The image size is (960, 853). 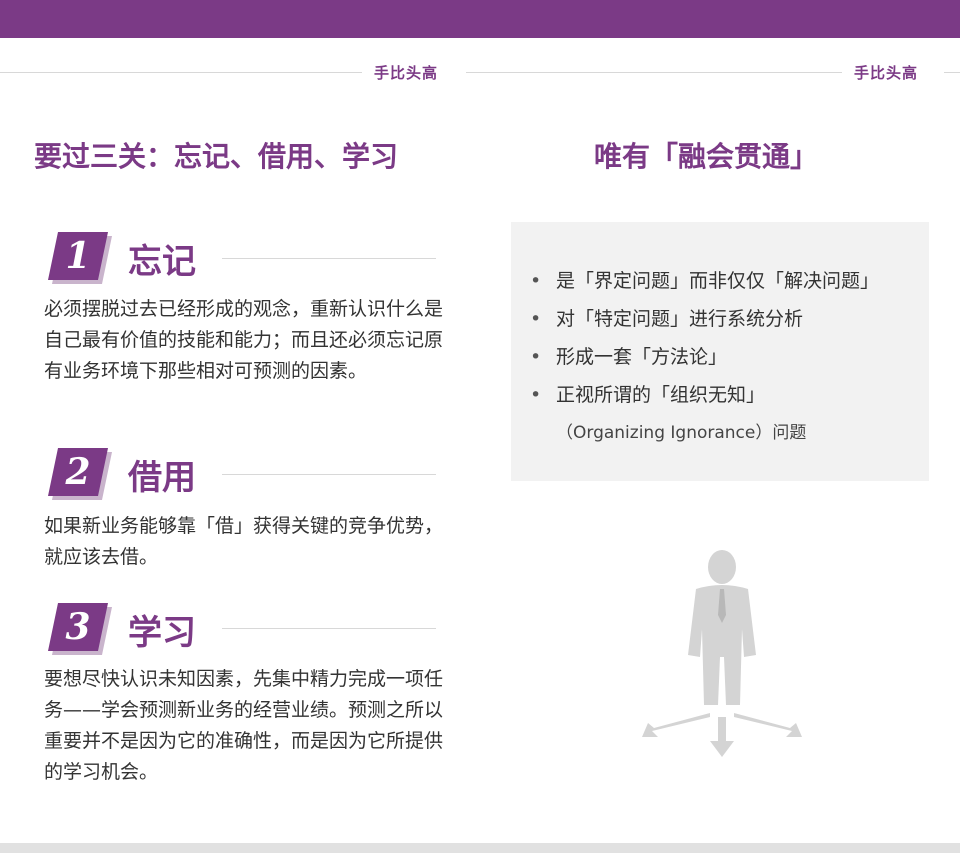 I want to click on step-1-rule, so click(x=329, y=258).